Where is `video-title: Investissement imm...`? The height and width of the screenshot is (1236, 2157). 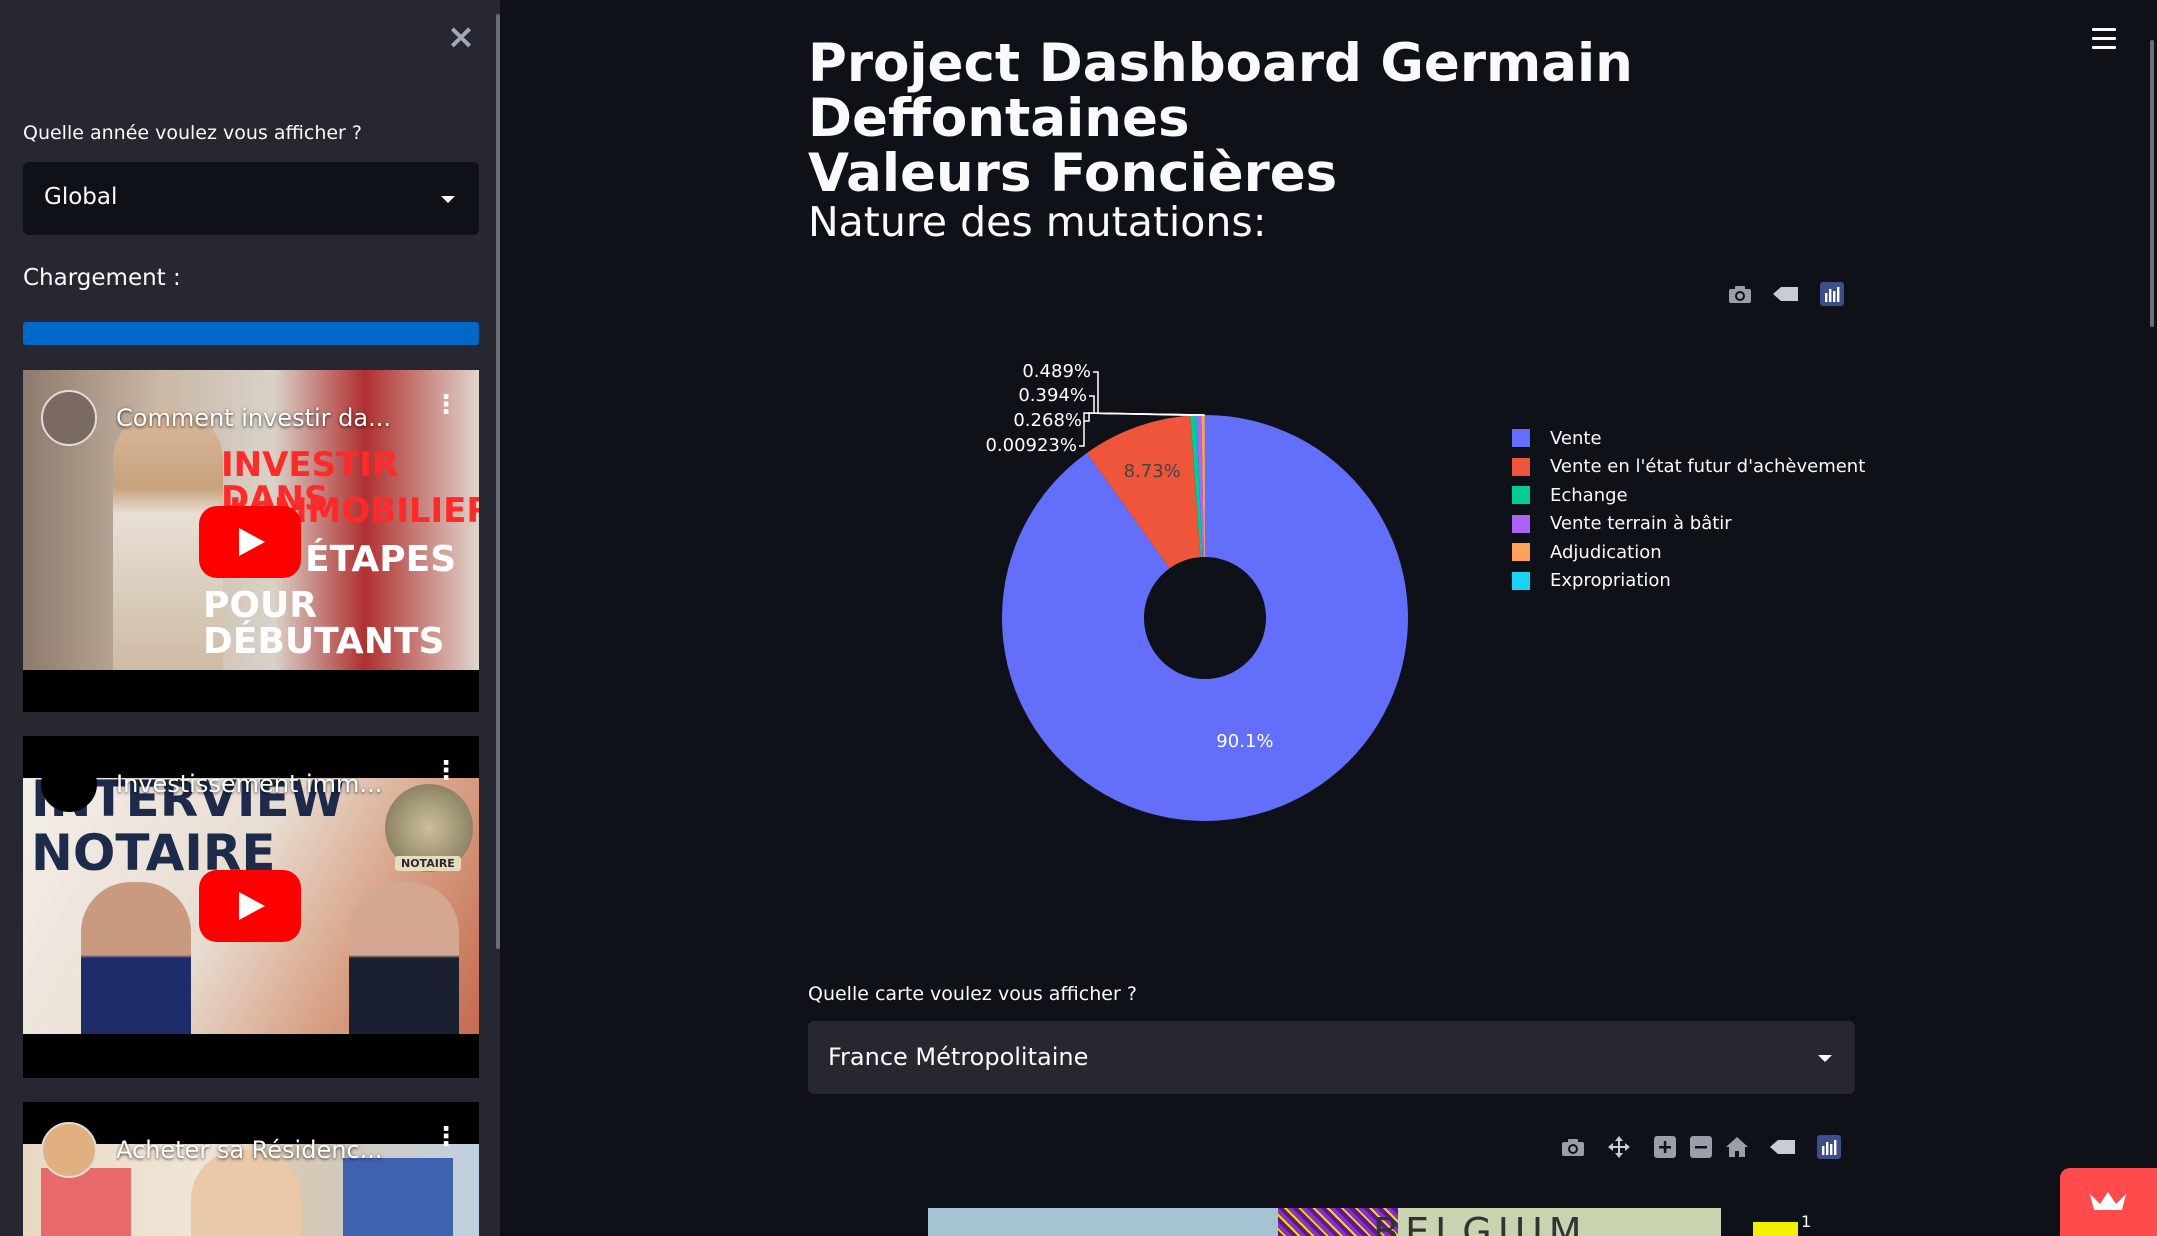
video-title: Investissement imm... is located at coordinates (266, 784).